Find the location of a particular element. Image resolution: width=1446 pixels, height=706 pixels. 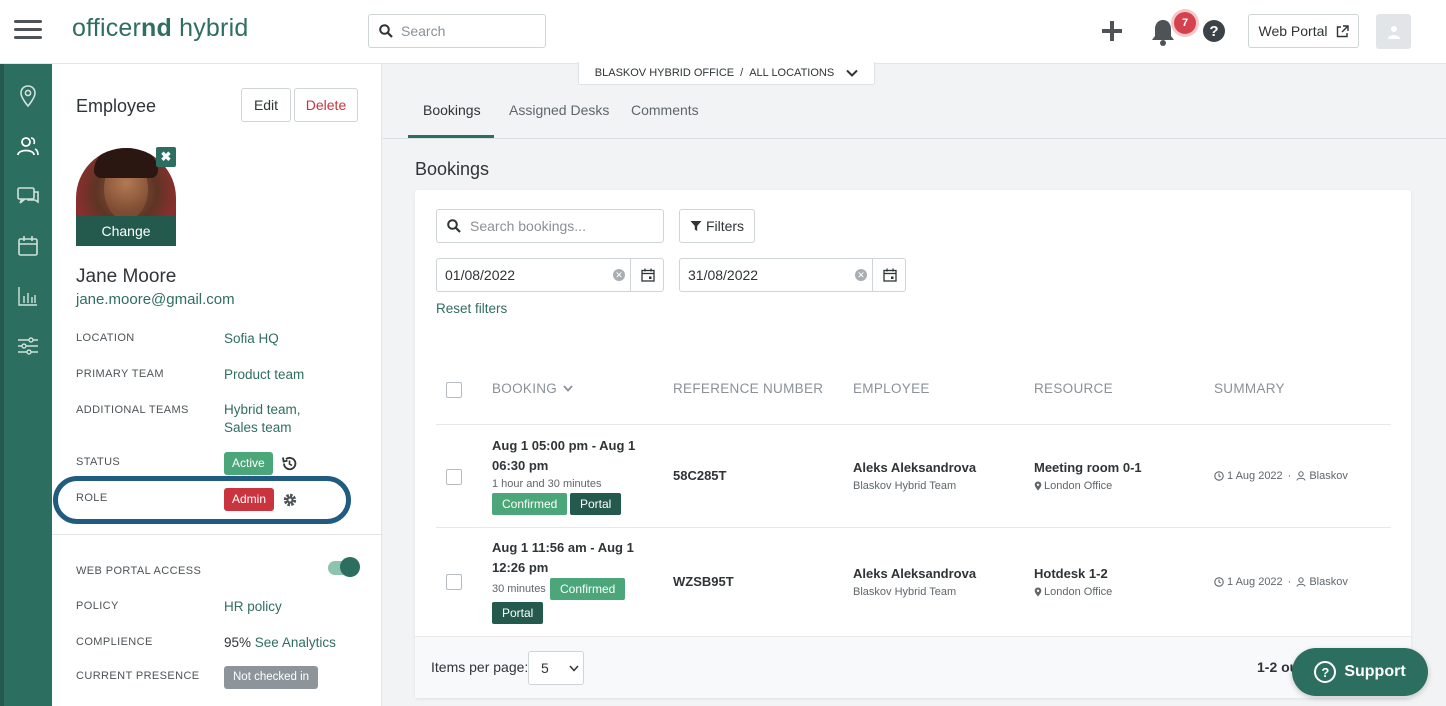

primary-team-label: PRIMARY TEAM is located at coordinates (120, 374).